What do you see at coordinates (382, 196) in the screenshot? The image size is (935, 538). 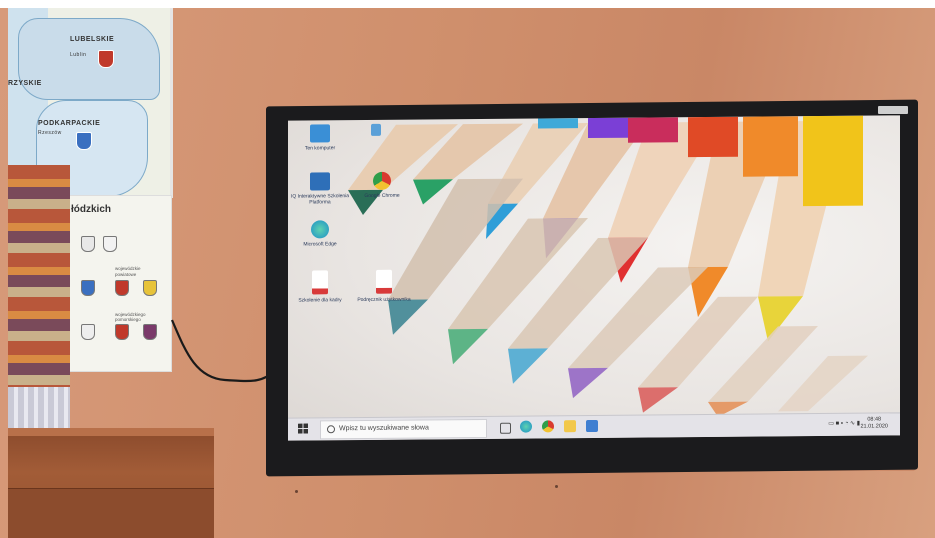 I see `desktop-icon-label: Google Chrome` at bounding box center [382, 196].